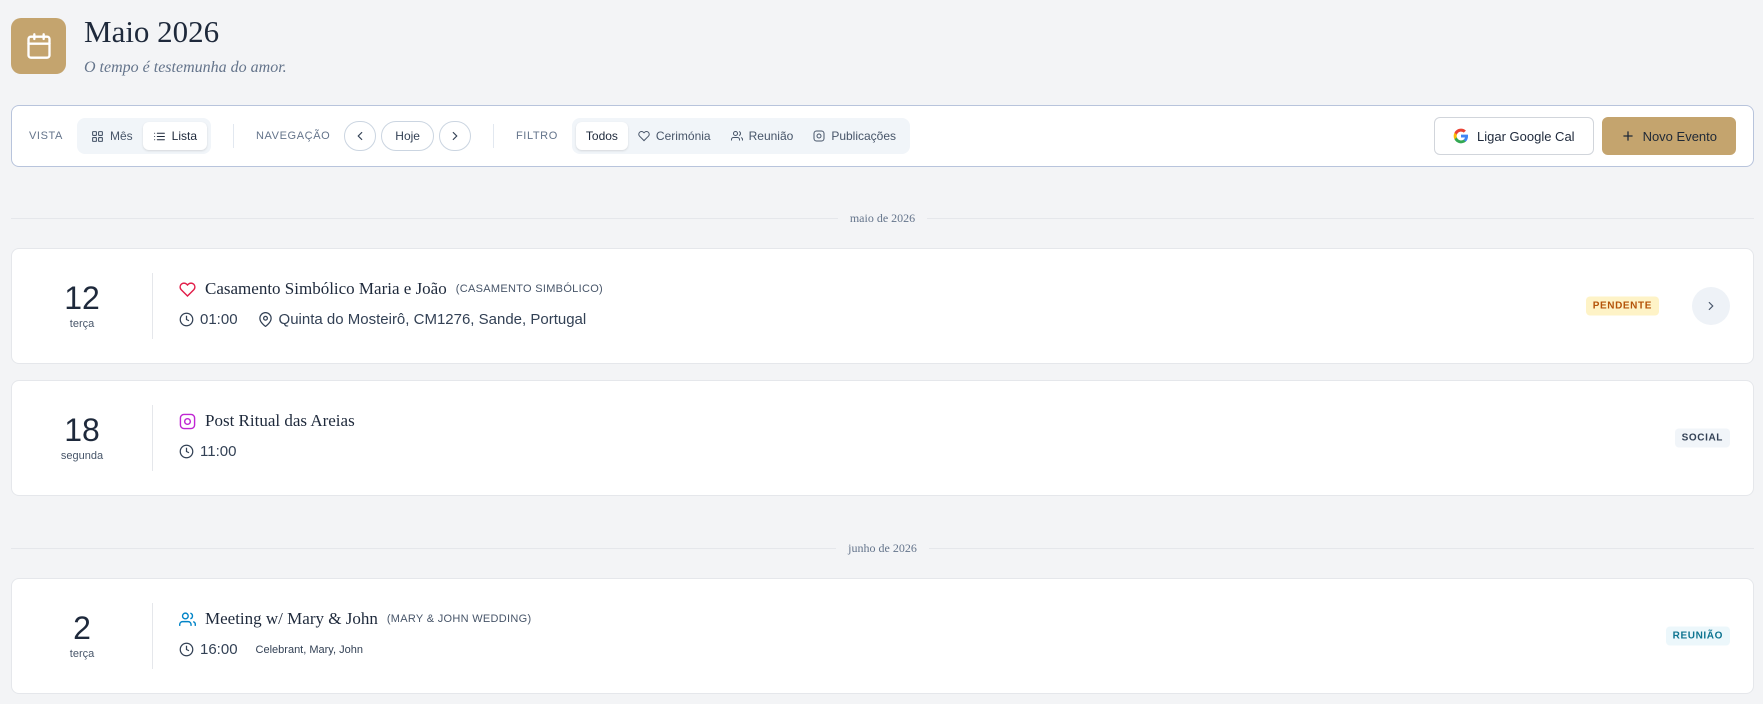  What do you see at coordinates (152, 31) in the screenshot?
I see `page-title: Maio 2026` at bounding box center [152, 31].